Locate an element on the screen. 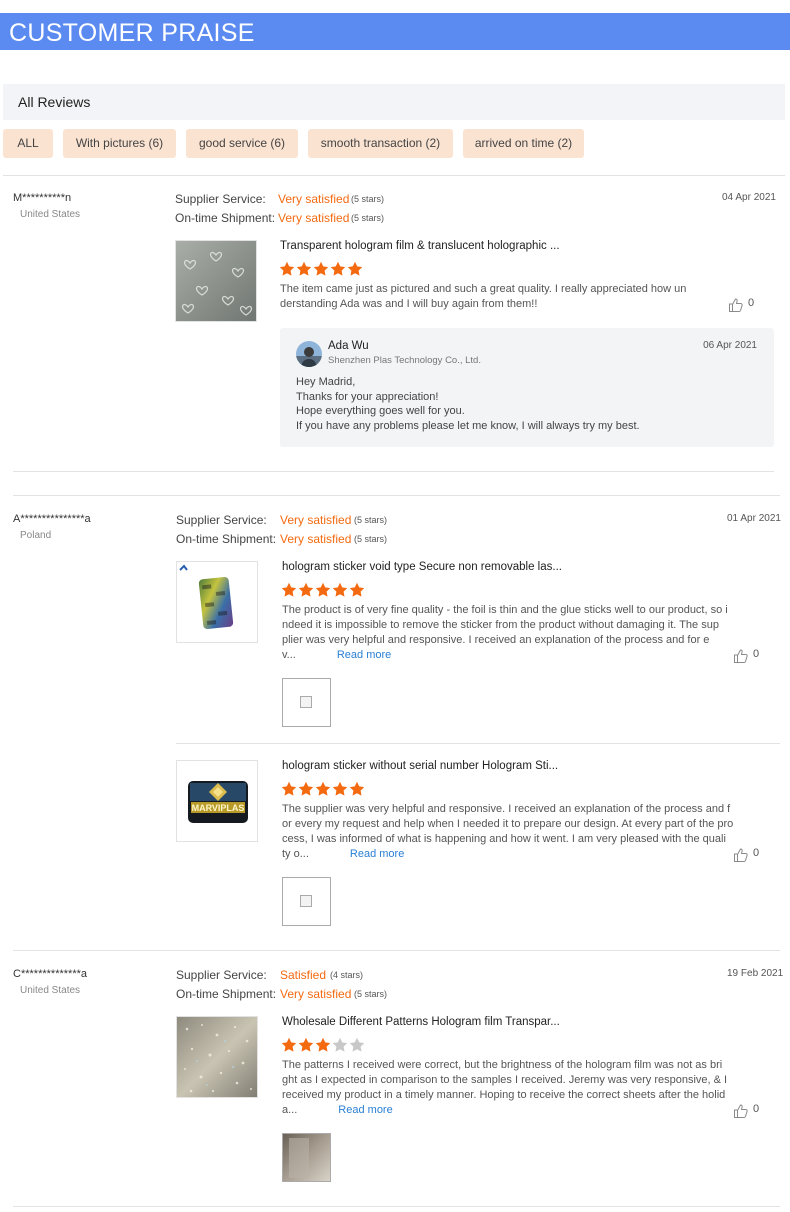 Image resolution: width=790 pixels, height=1212 pixels. reviewer-country: United States is located at coordinates (50, 990).